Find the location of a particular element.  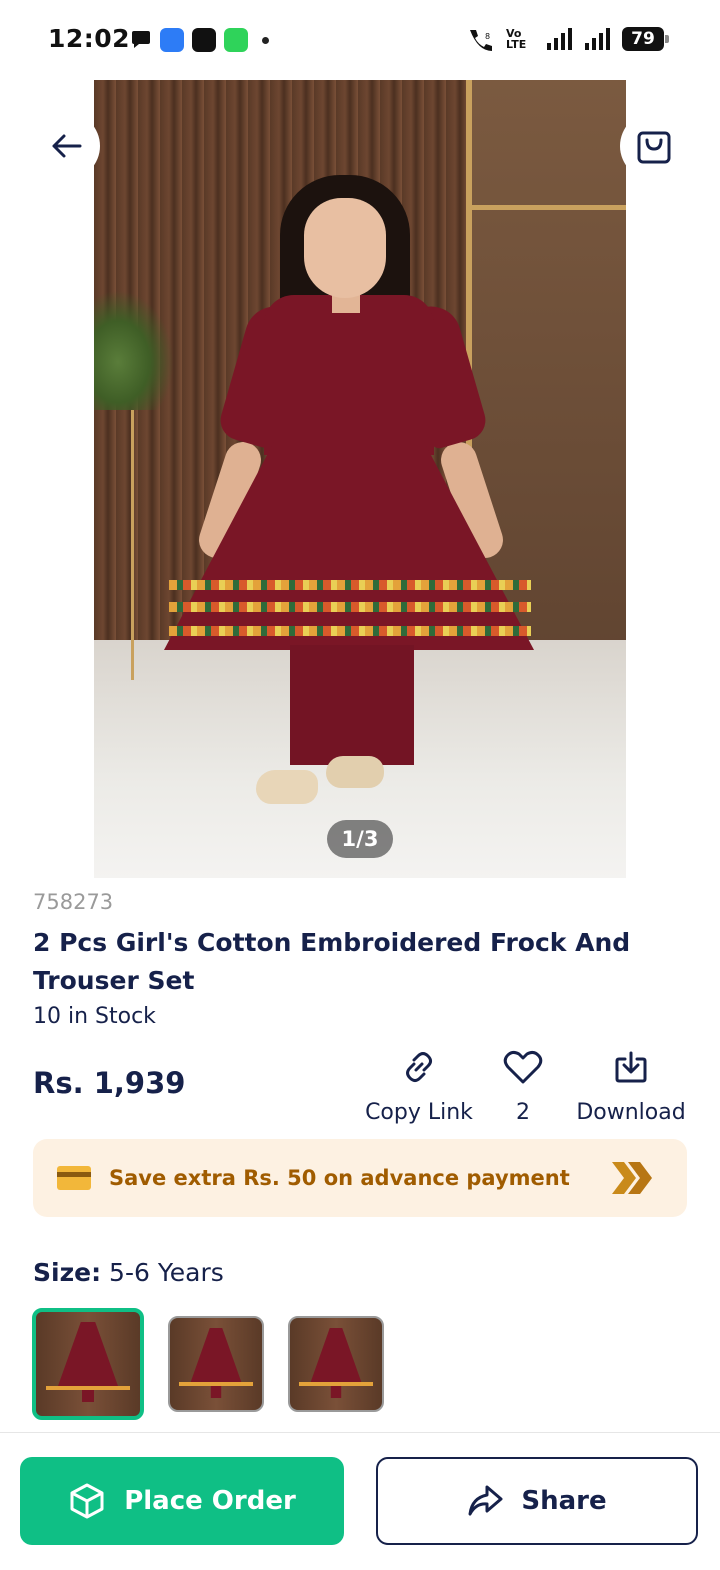

copy-link-button: Copy Link is located at coordinates (419, 1085).